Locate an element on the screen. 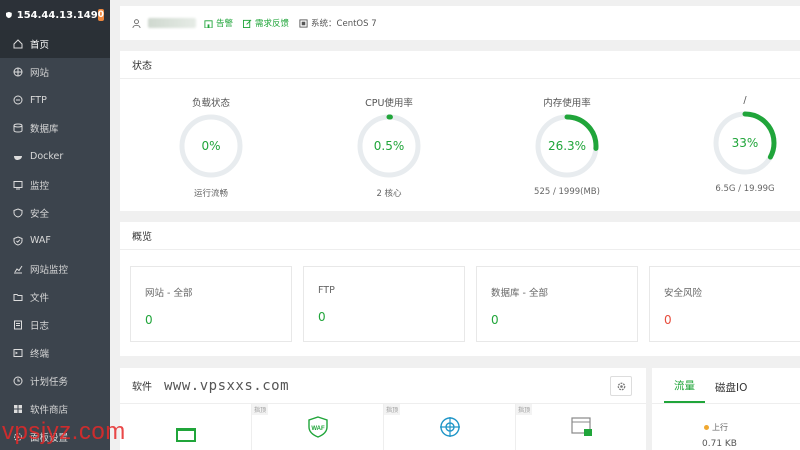 This screenshot has height=450, width=800. shield-logo-icon is located at coordinates (9, 15).